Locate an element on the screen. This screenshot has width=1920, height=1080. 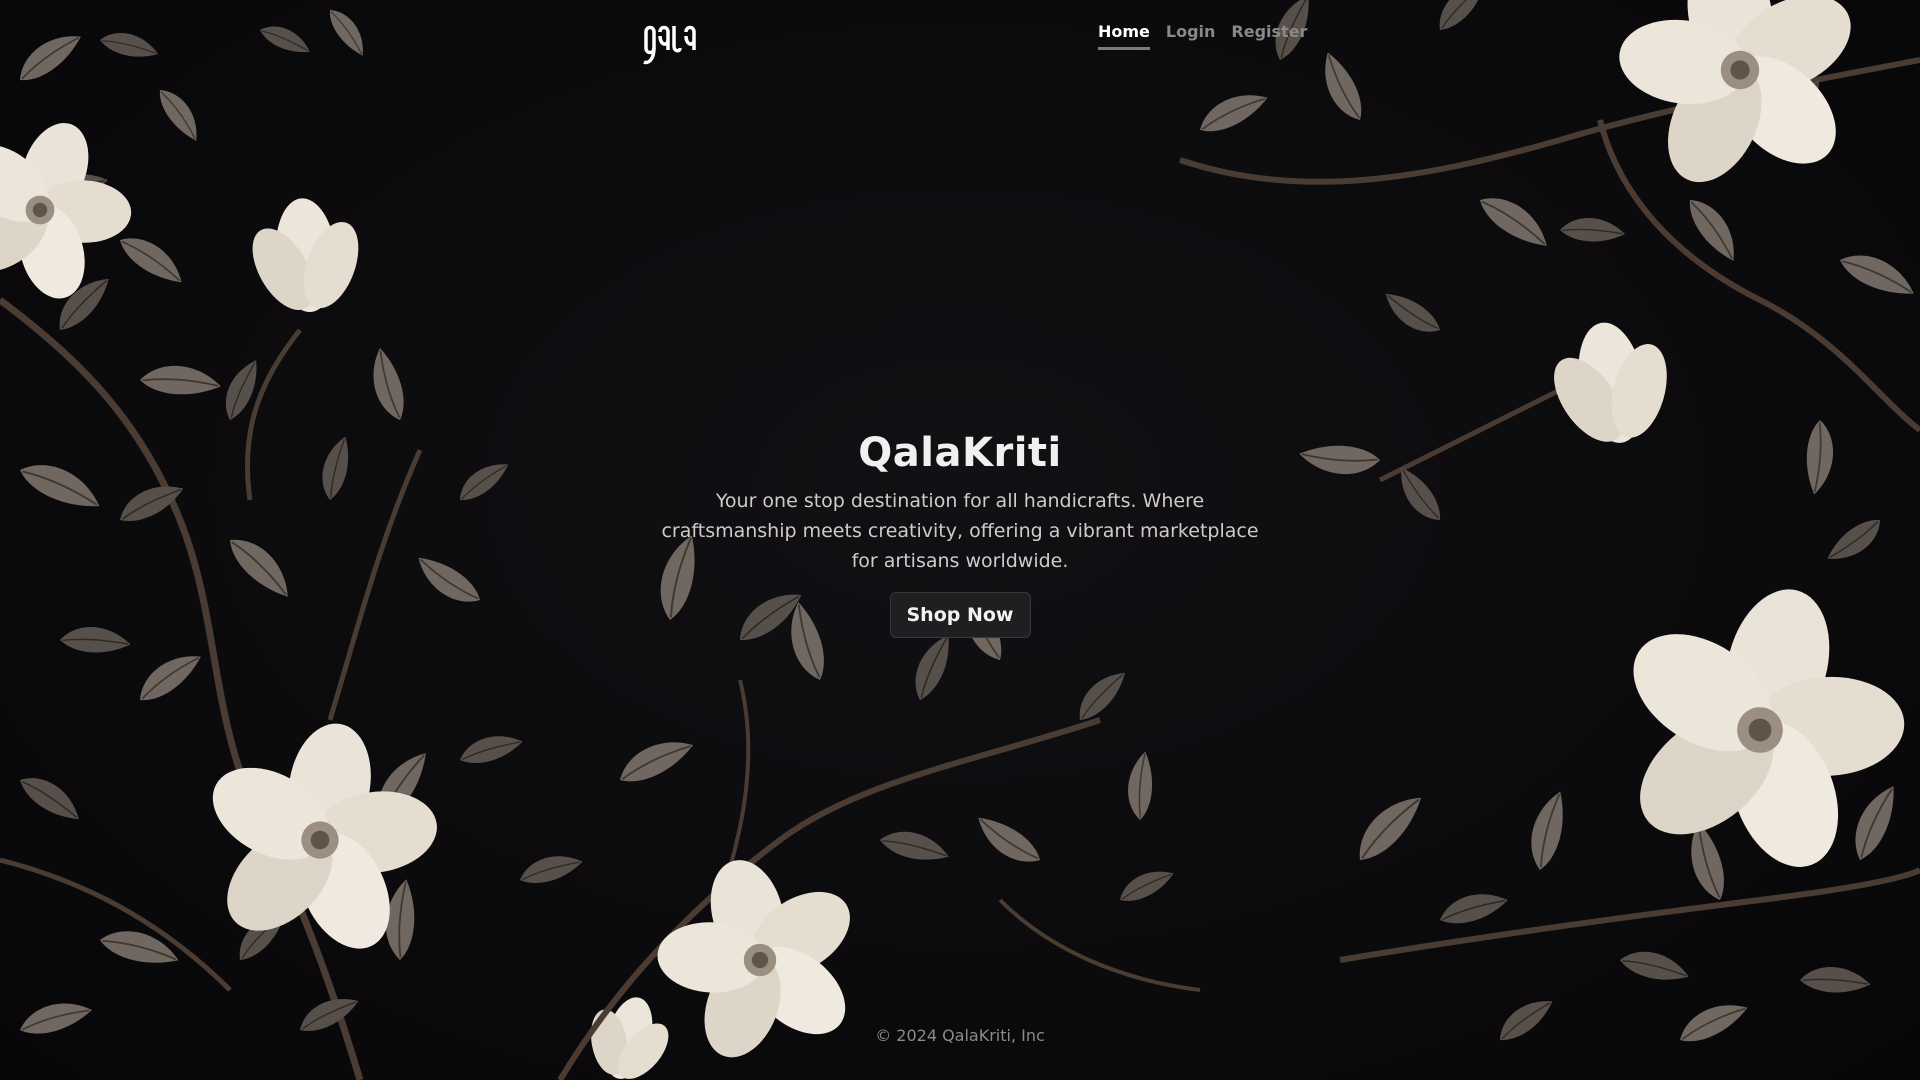
nav-link-login: Login is located at coordinates (1191, 36).